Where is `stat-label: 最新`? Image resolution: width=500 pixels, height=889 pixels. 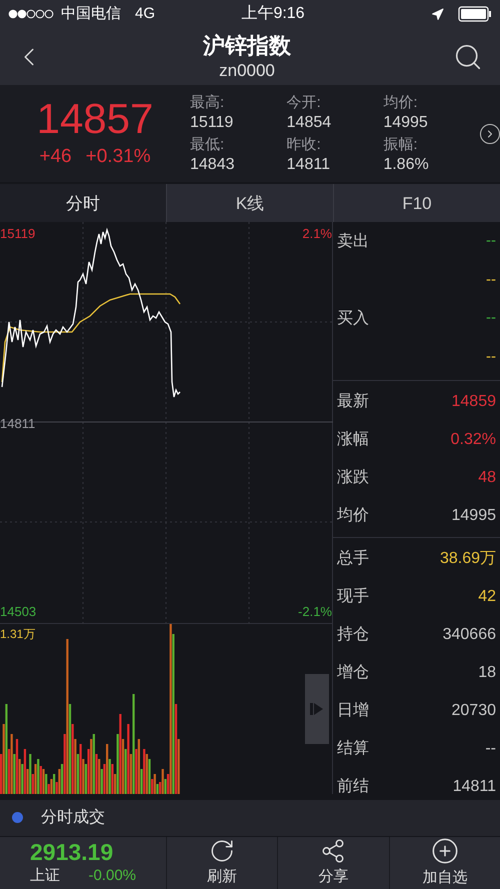 stat-label: 最新 is located at coordinates (353, 402).